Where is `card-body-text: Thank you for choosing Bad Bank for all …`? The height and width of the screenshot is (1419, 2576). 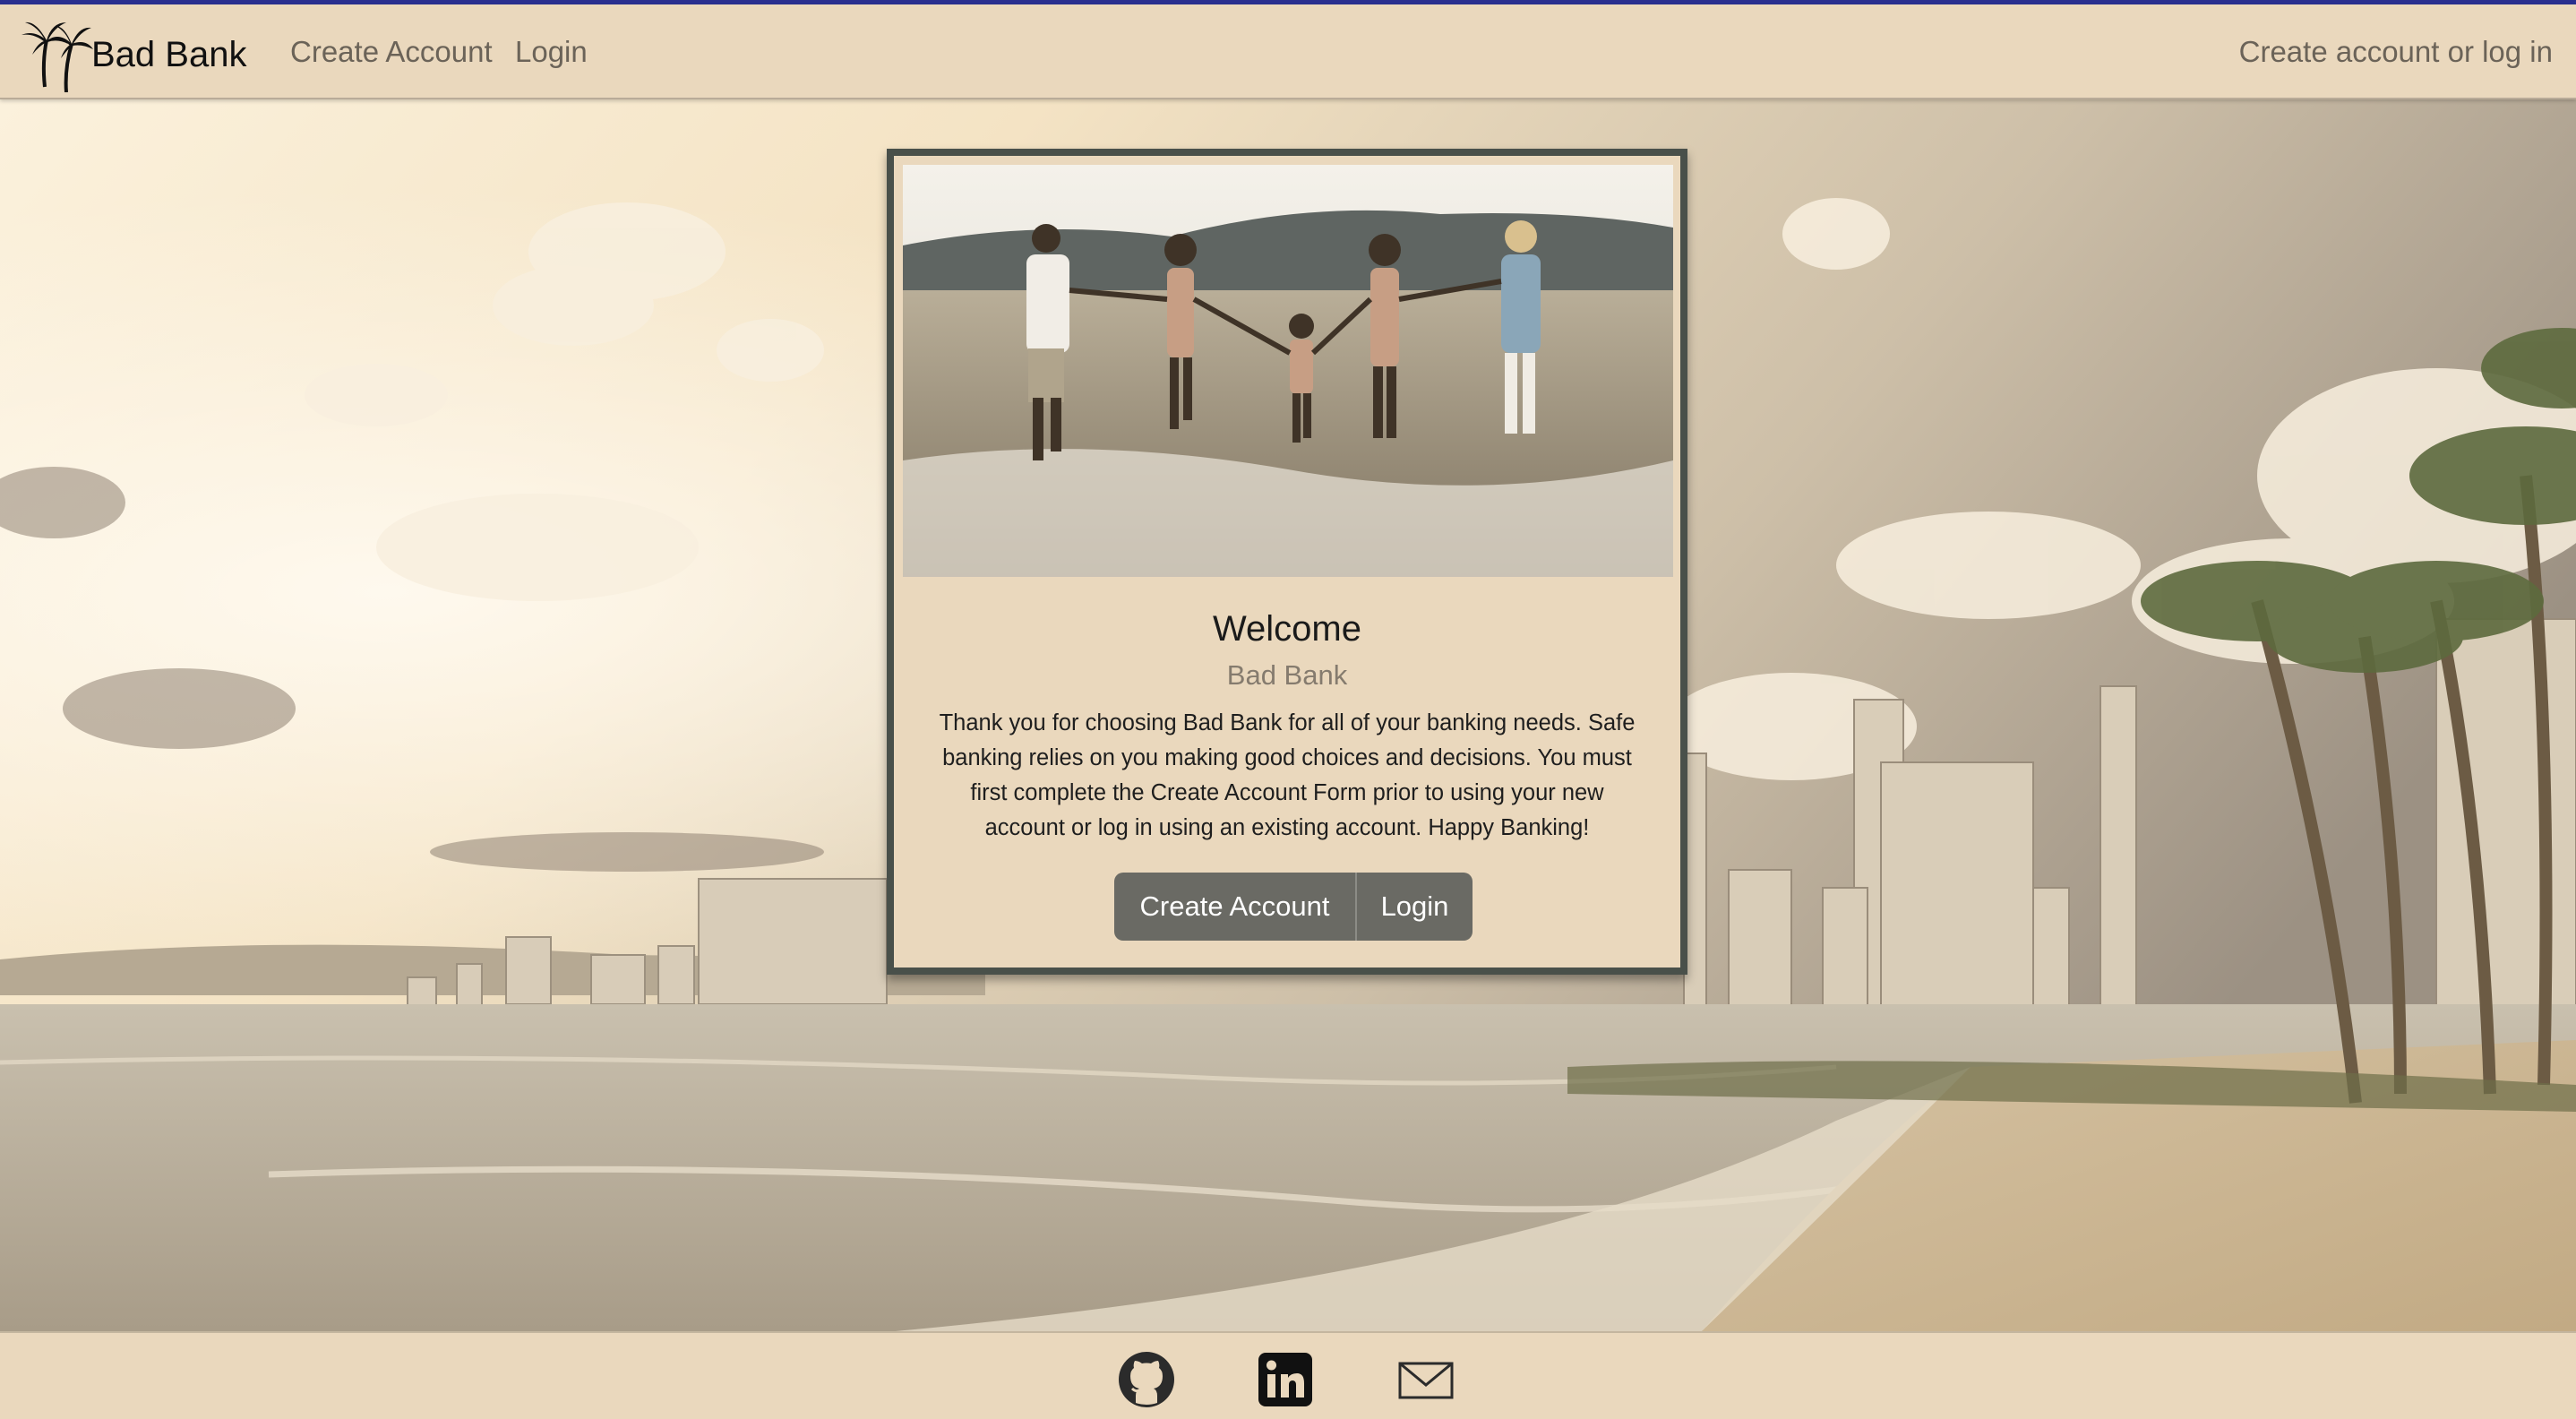
card-body-text: Thank you for choosing Bad Bank for all … is located at coordinates (1287, 775).